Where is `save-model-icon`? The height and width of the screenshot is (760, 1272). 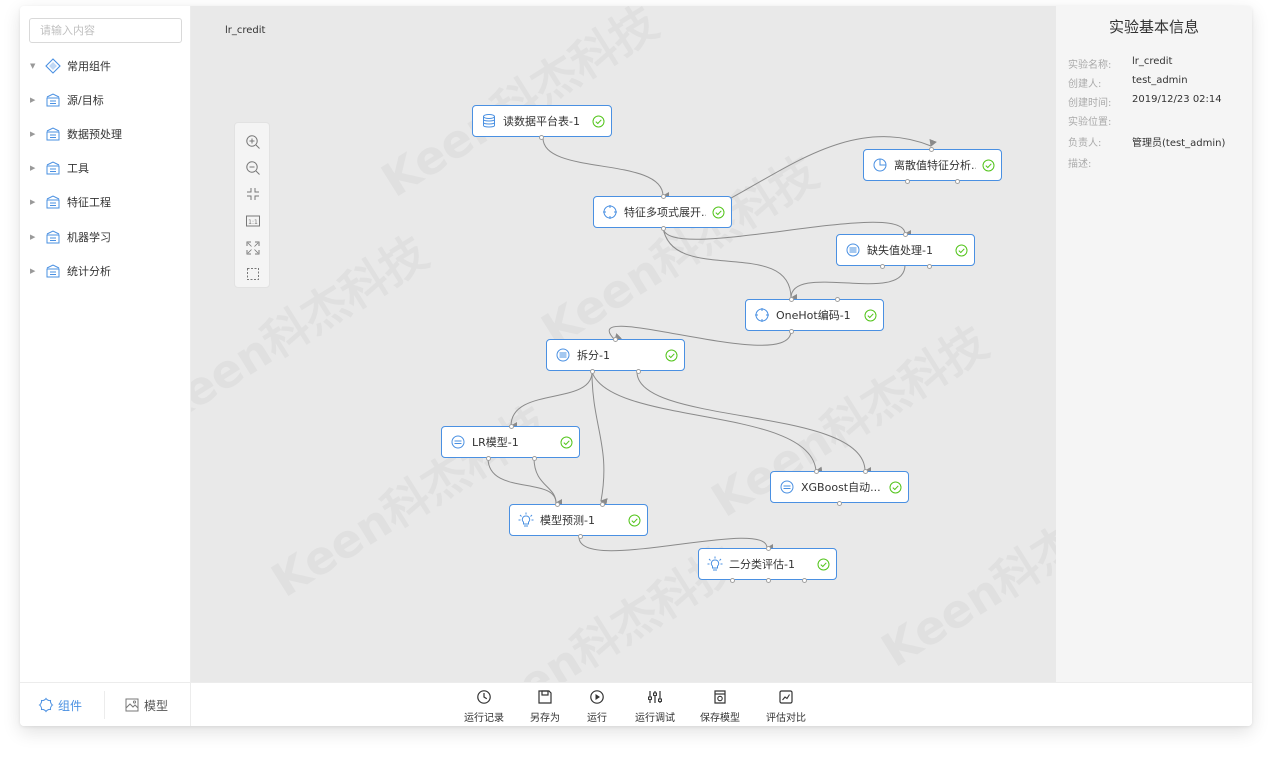 save-model-icon is located at coordinates (720, 697).